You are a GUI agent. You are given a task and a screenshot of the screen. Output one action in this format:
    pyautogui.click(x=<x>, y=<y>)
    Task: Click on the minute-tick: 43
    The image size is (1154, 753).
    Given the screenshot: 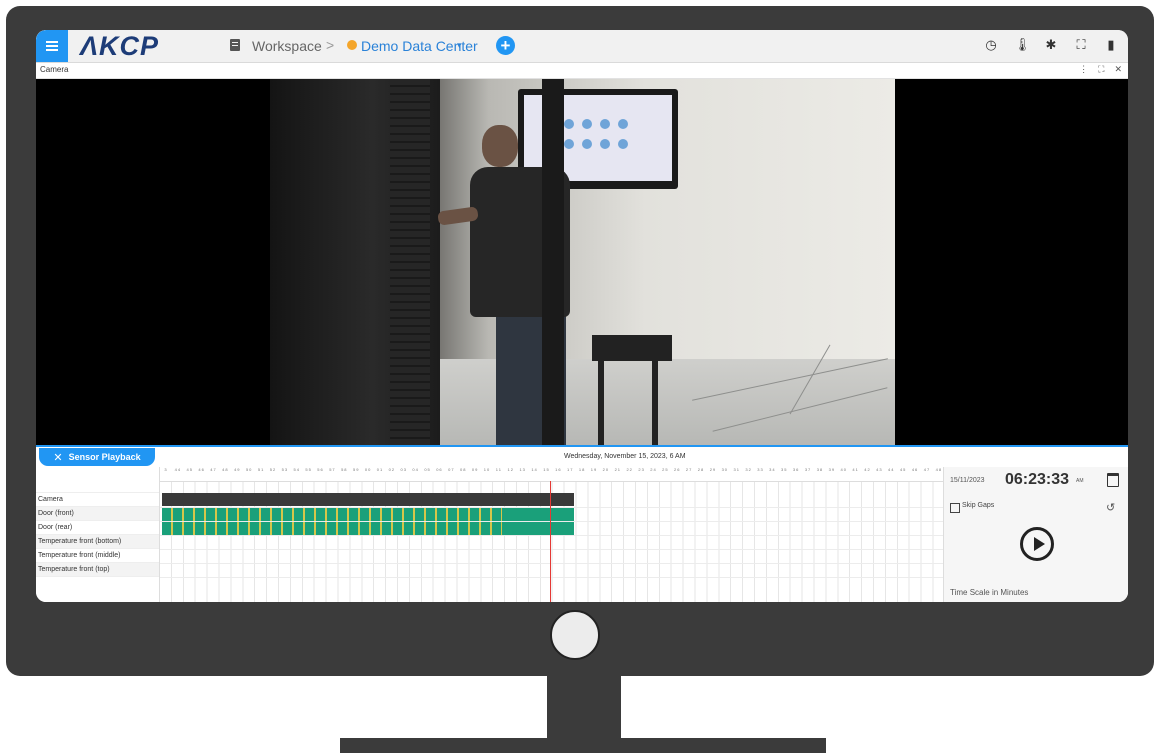 What is the action you would take?
    pyautogui.click(x=879, y=469)
    